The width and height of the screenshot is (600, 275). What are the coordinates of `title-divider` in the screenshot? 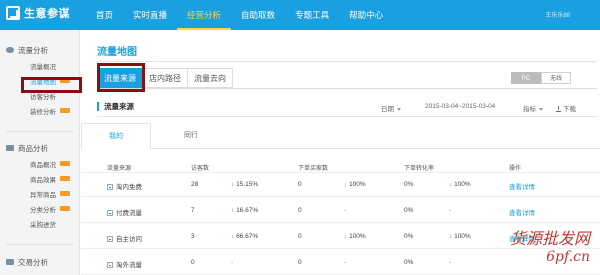 It's located at (347, 61).